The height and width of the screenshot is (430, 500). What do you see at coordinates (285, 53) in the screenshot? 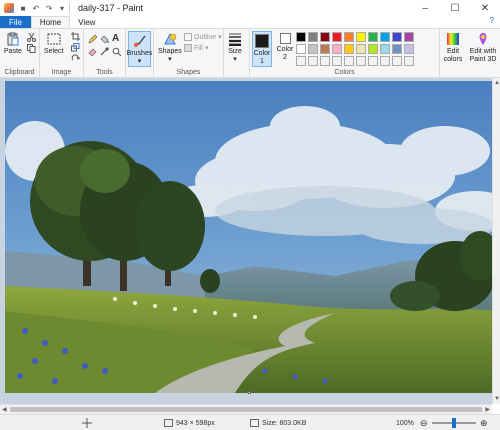
I see `color2-label: Color 2` at bounding box center [285, 53].